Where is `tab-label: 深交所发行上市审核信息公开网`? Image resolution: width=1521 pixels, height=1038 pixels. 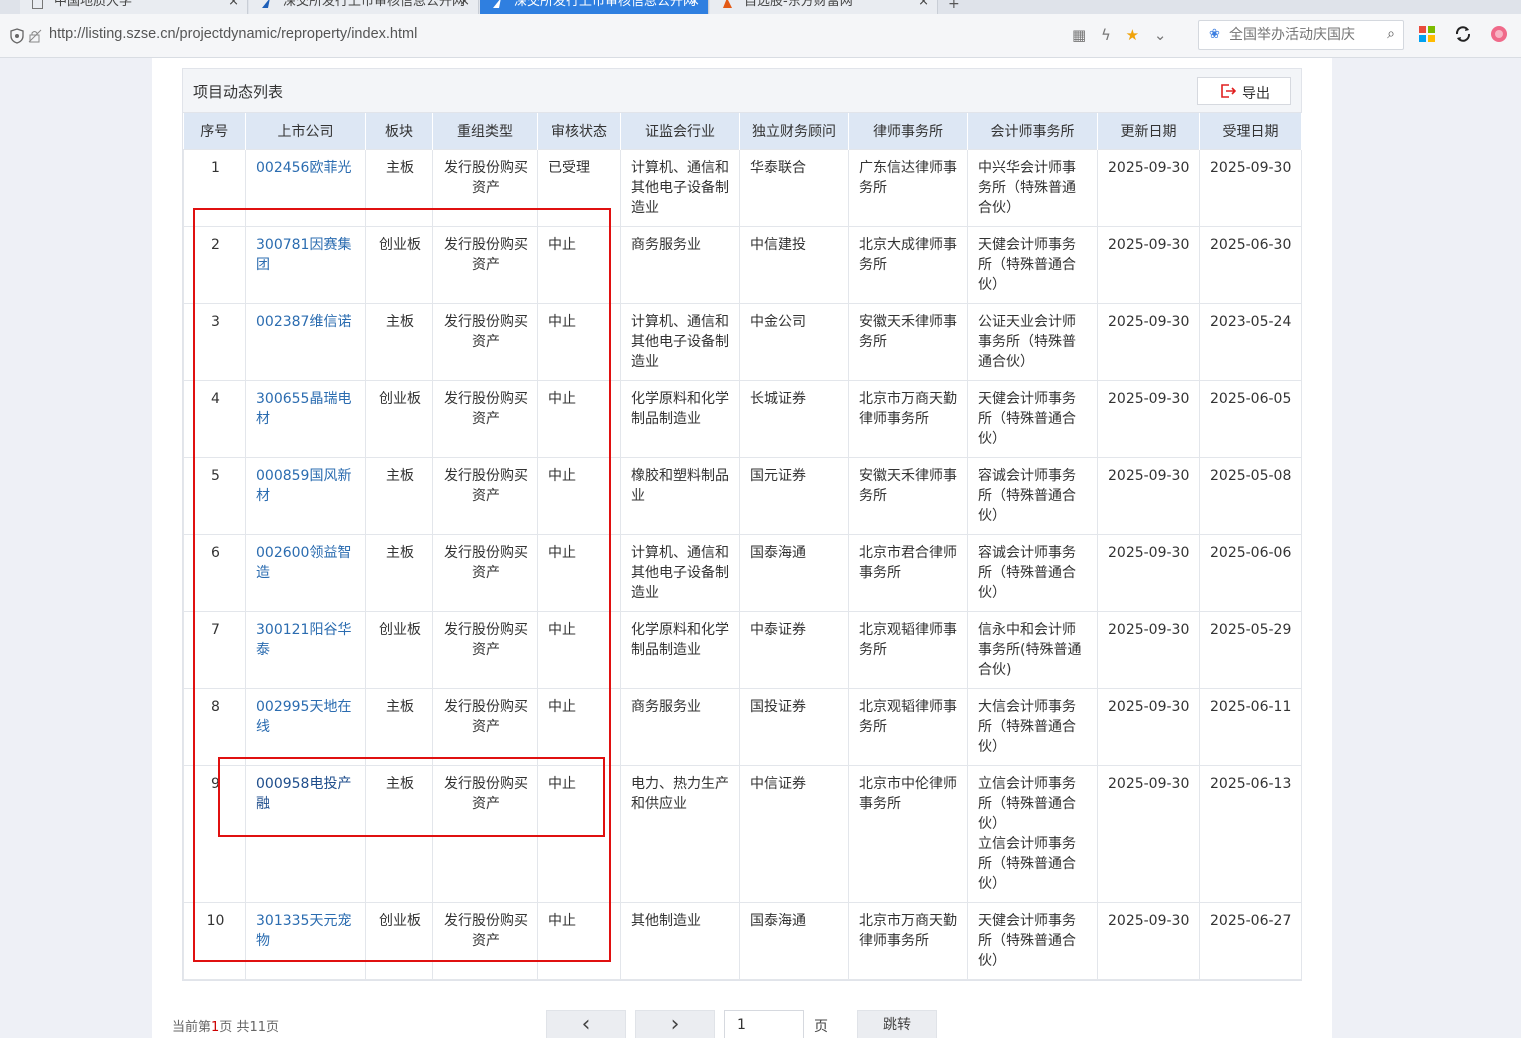 tab-label: 深交所发行上市审核信息公开网 is located at coordinates (605, 4).